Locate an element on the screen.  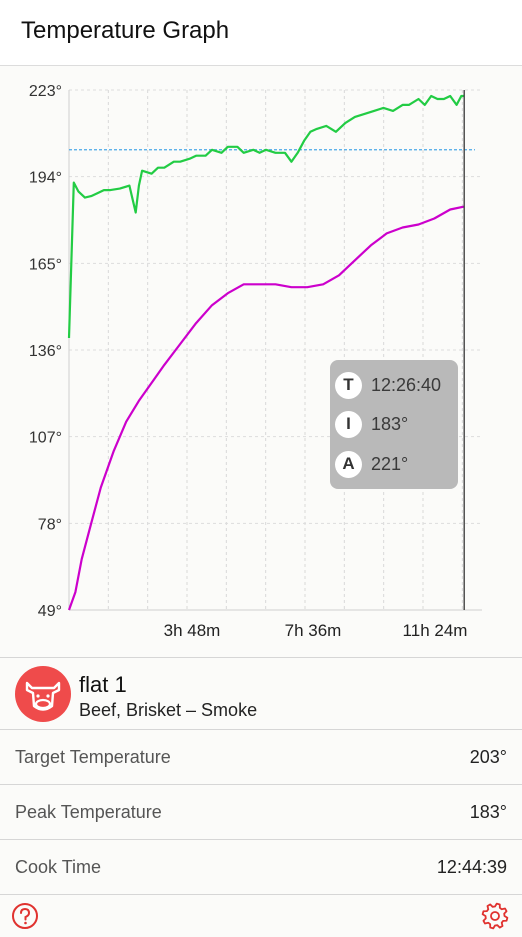
gear-icon is located at coordinates (495, 916).